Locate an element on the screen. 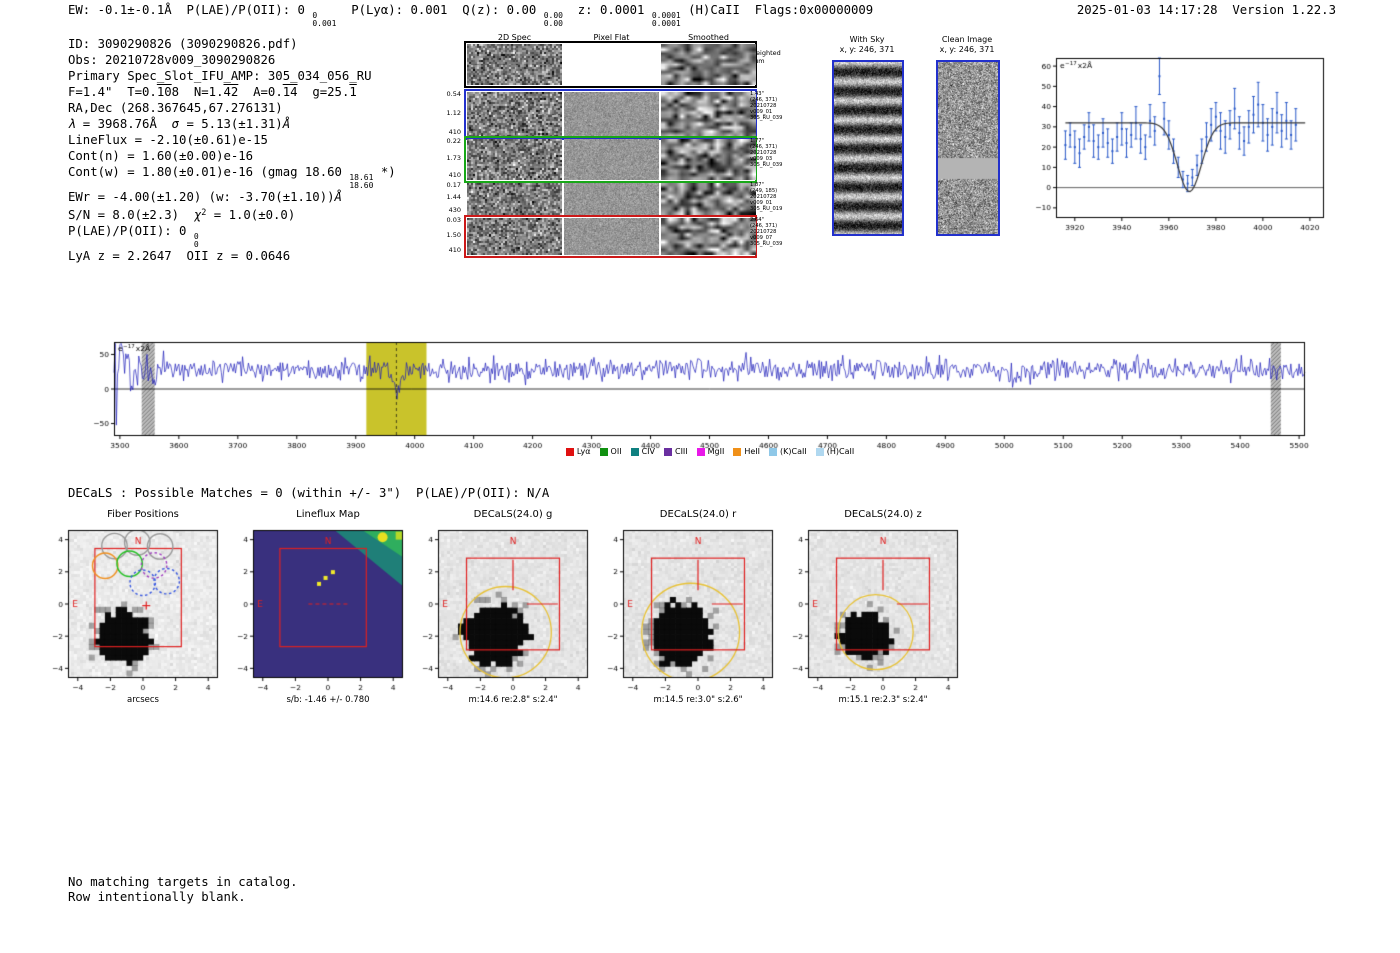 This screenshot has width=1400, height=953. spec2d-left-label: 1.73 is located at coordinates (453, 157).